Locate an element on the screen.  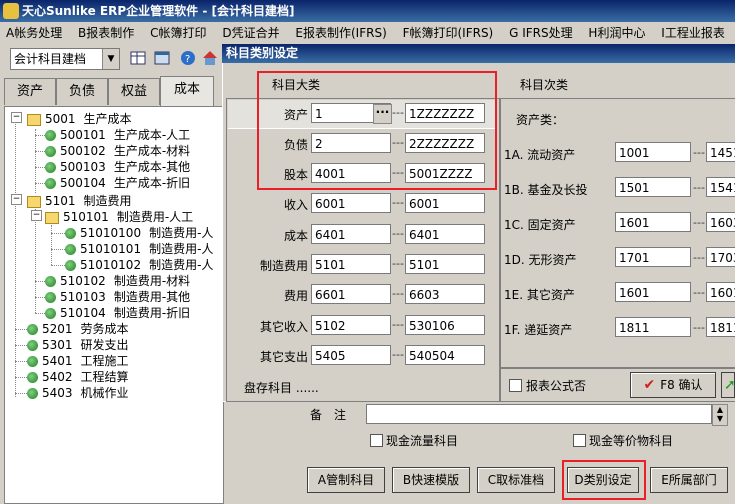
minor-from-field: 1501 is located at coordinates (653, 187).